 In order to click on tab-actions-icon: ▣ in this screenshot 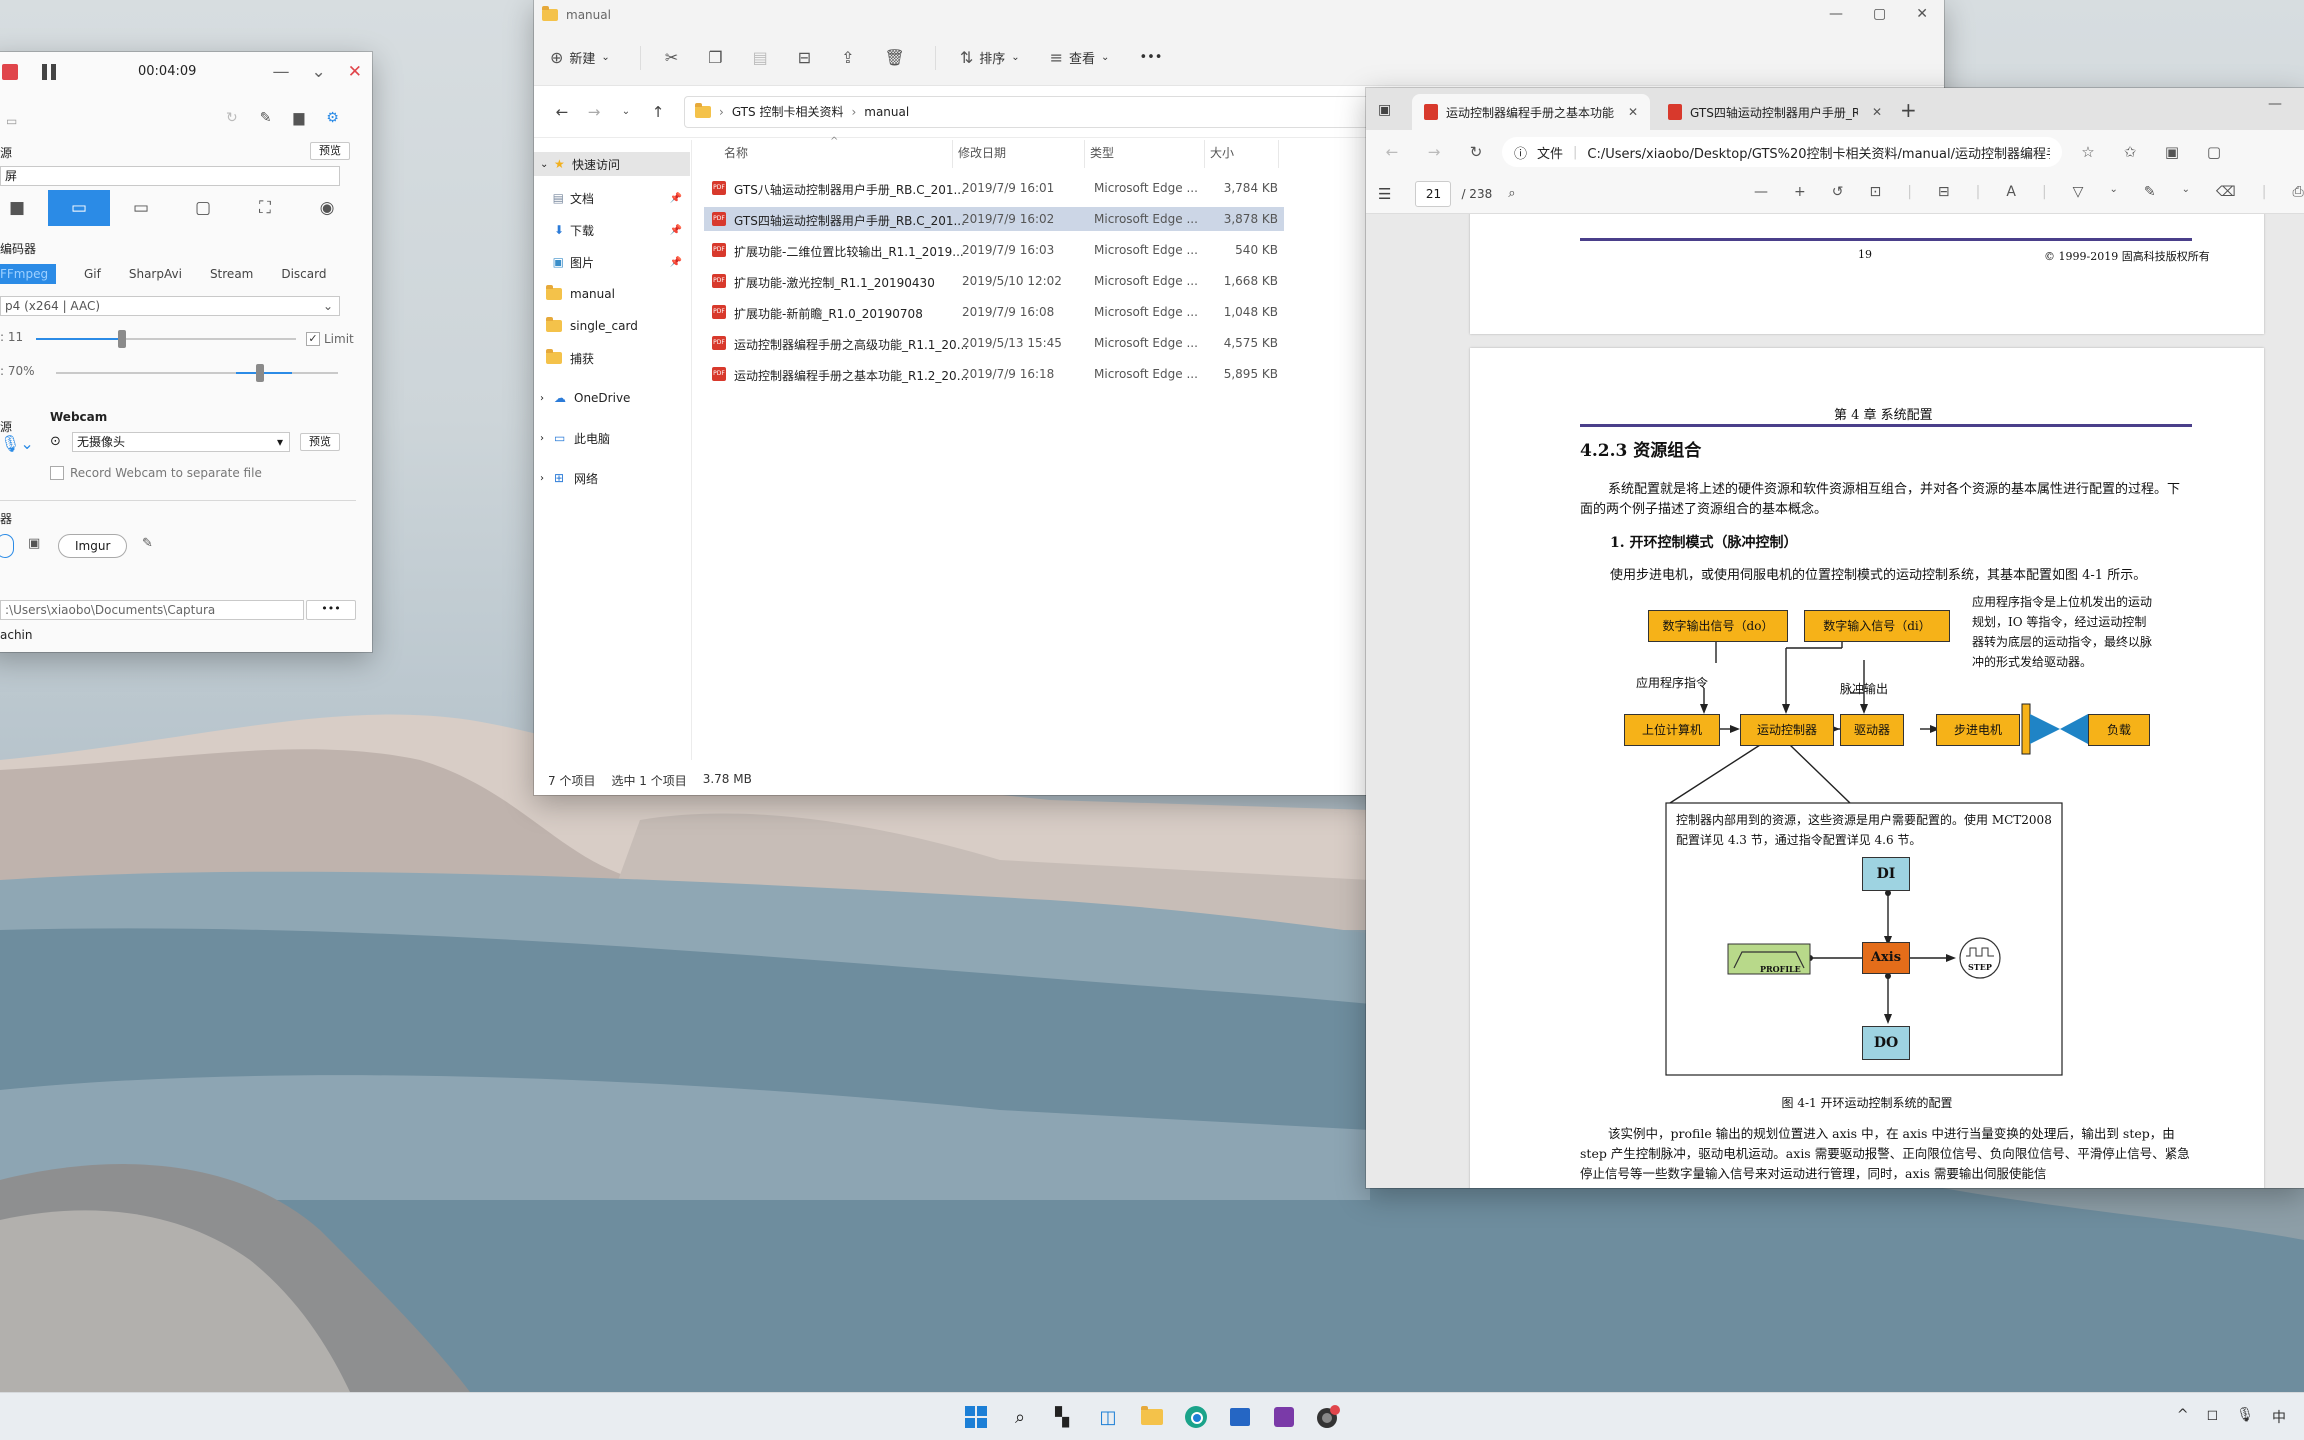, I will do `click(1384, 110)`.